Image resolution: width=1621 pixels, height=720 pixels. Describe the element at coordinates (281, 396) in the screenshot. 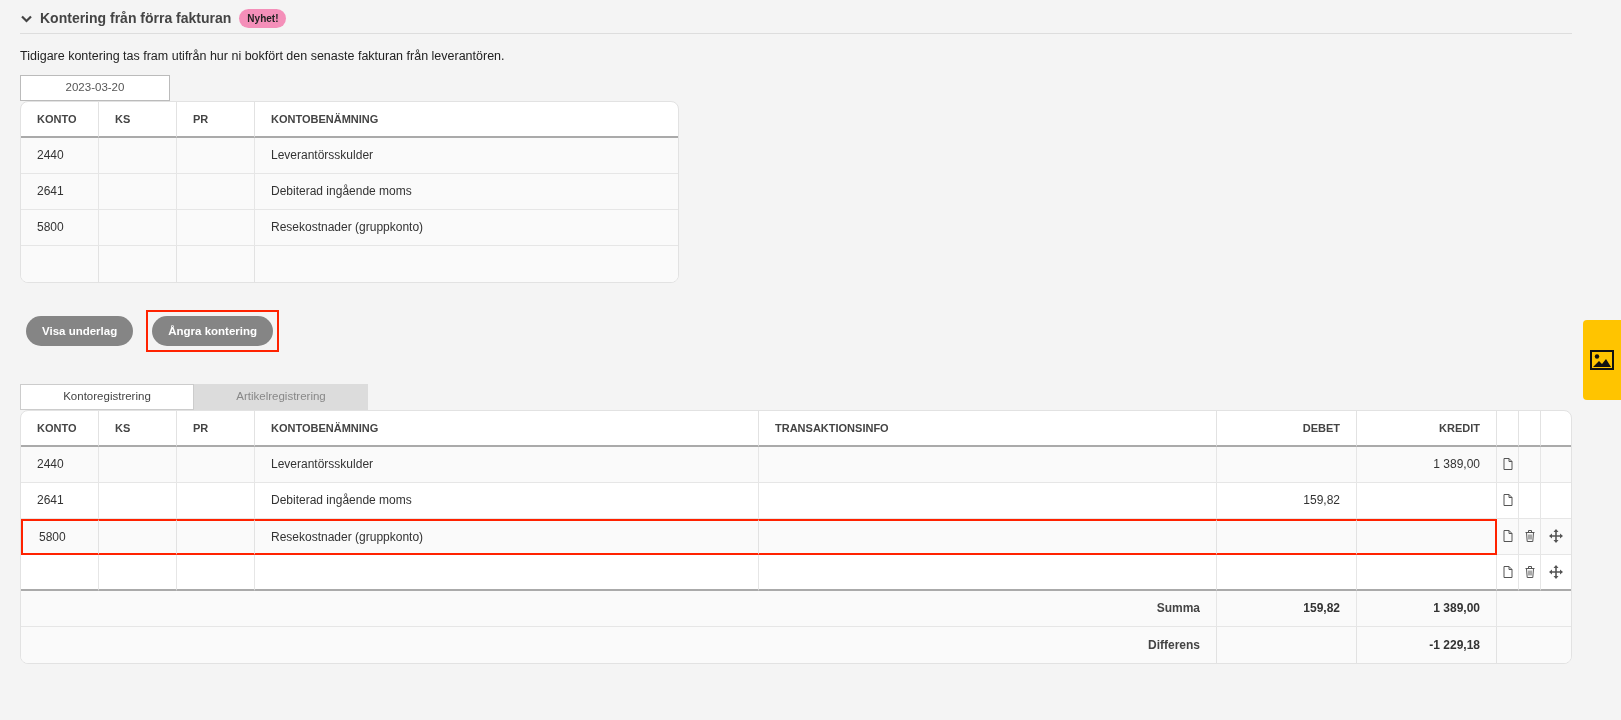

I see `tab: Artikelregistrering` at that location.